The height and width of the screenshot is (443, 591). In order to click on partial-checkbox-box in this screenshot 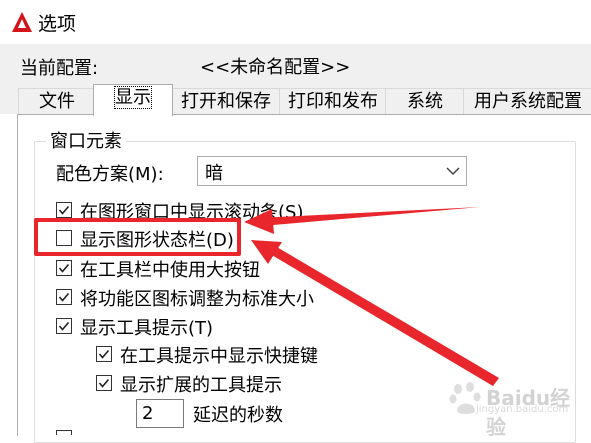, I will do `click(64, 432)`.